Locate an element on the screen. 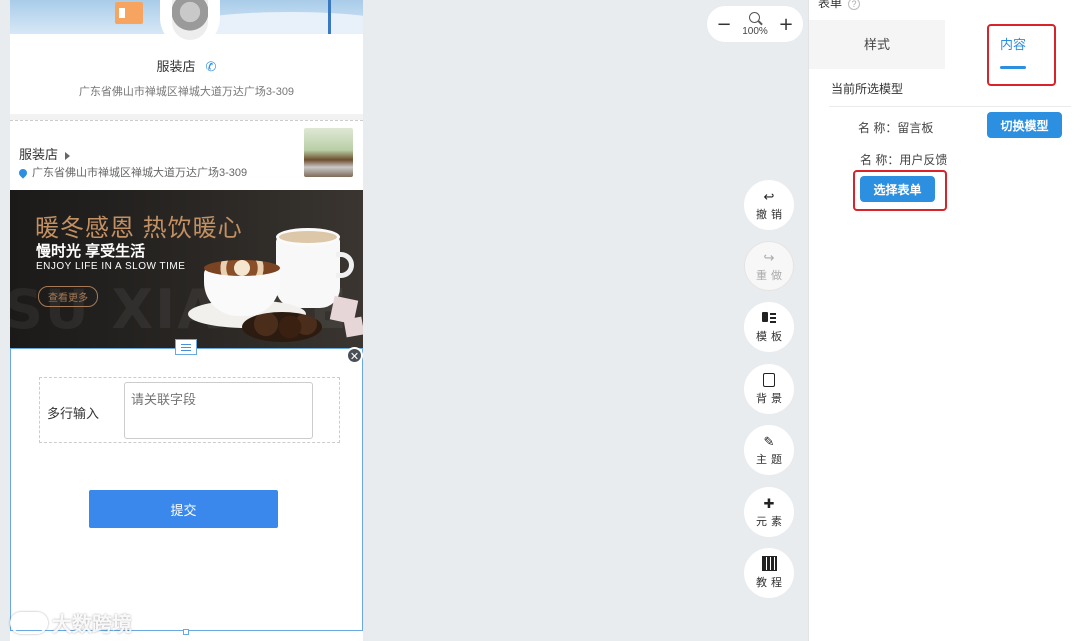 This screenshot has width=1080, height=641. template-label: 模板 is located at coordinates (771, 336).